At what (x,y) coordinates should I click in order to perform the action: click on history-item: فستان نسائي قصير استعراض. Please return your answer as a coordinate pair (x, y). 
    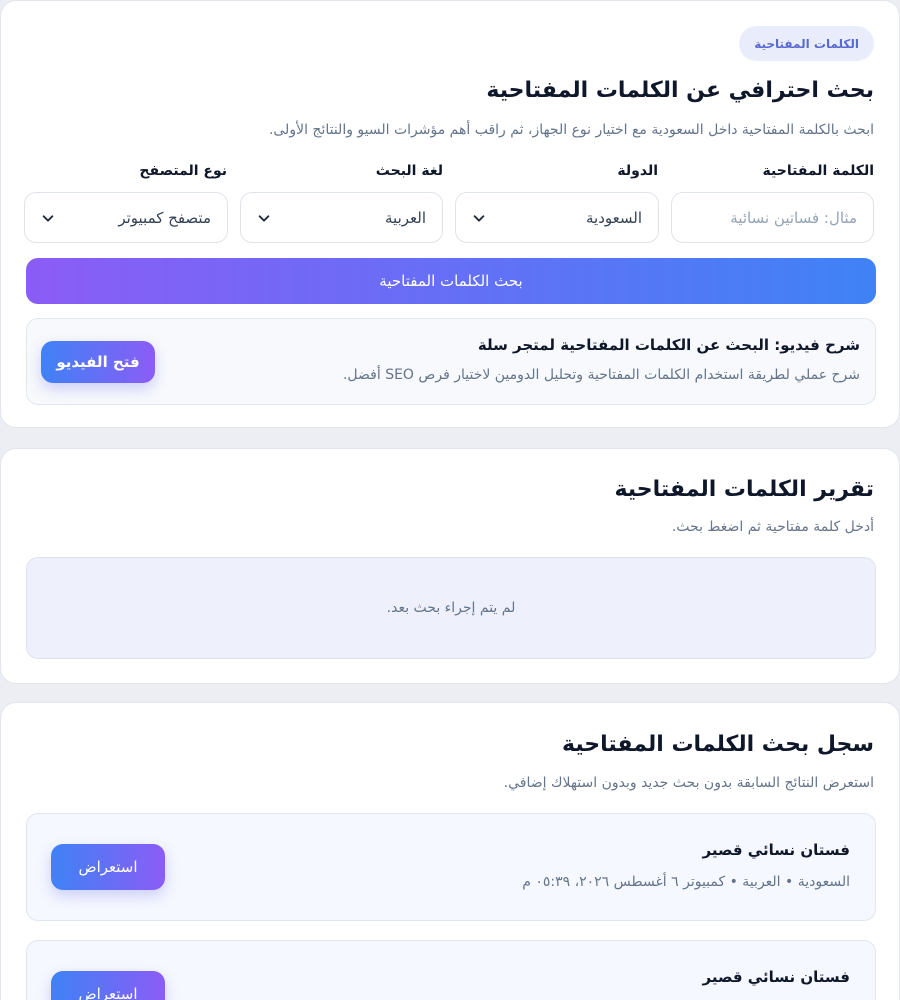
    Looking at the image, I should click on (451, 970).